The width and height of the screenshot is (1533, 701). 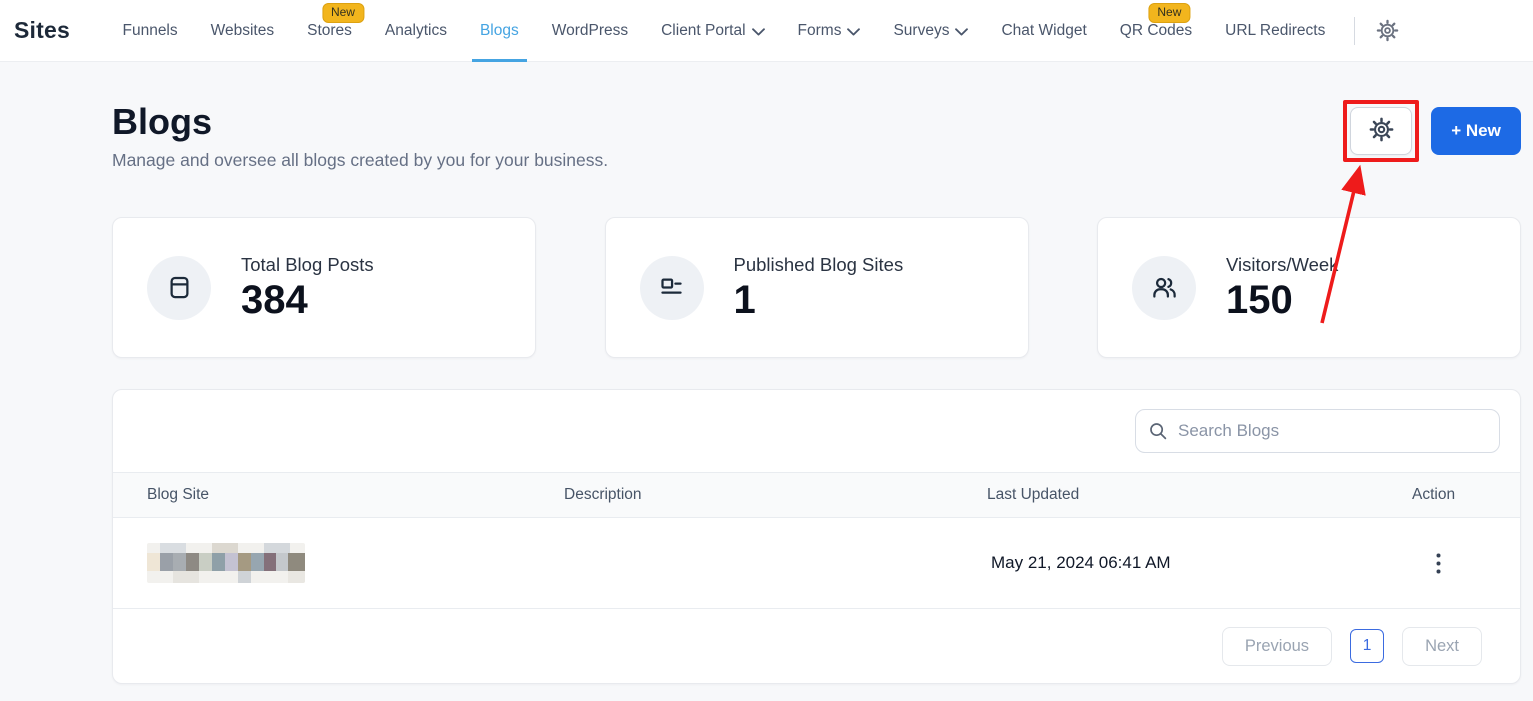 I want to click on stat-card-visitors-week: Visitors/Week 150, so click(x=1309, y=287).